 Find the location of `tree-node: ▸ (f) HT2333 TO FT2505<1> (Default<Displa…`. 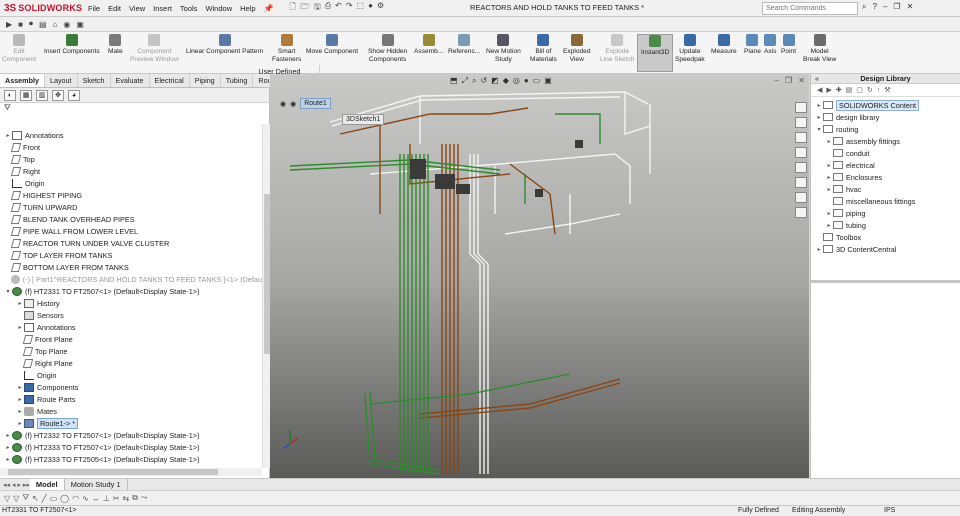

tree-node: ▸ (f) HT2333 TO FT2505<1> (Default<Displa… is located at coordinates (131, 459).